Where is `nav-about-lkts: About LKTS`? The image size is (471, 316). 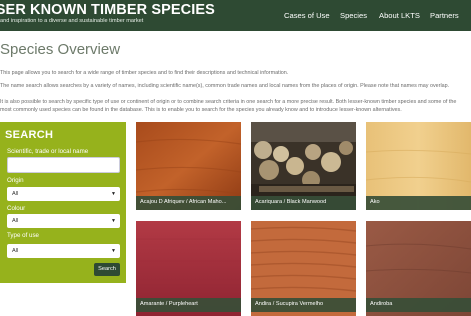 nav-about-lkts: About LKTS is located at coordinates (399, 15).